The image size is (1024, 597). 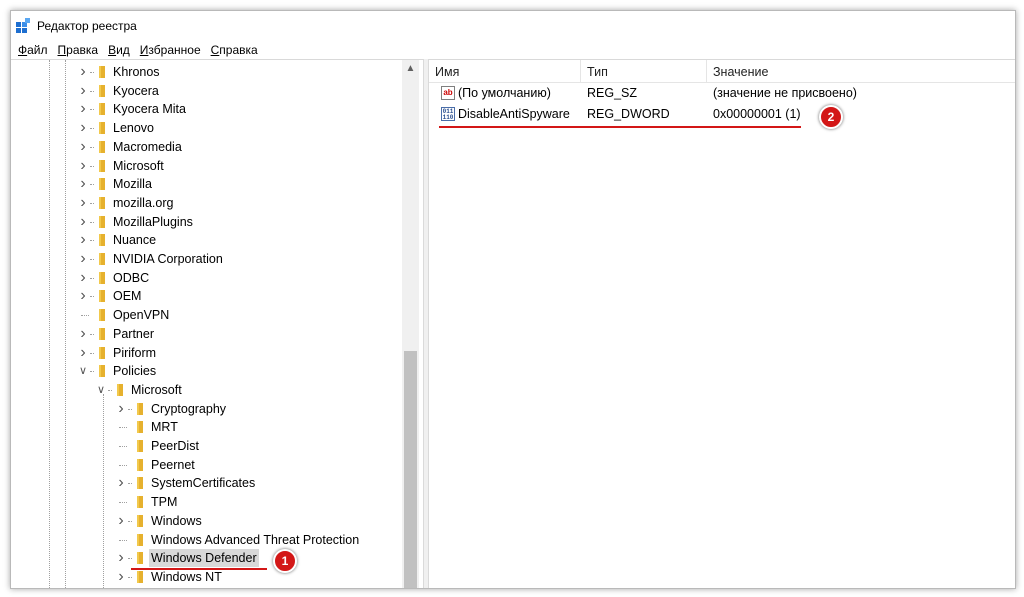 What do you see at coordinates (217, 240) in the screenshot?
I see `tree-item: › Nuance` at bounding box center [217, 240].